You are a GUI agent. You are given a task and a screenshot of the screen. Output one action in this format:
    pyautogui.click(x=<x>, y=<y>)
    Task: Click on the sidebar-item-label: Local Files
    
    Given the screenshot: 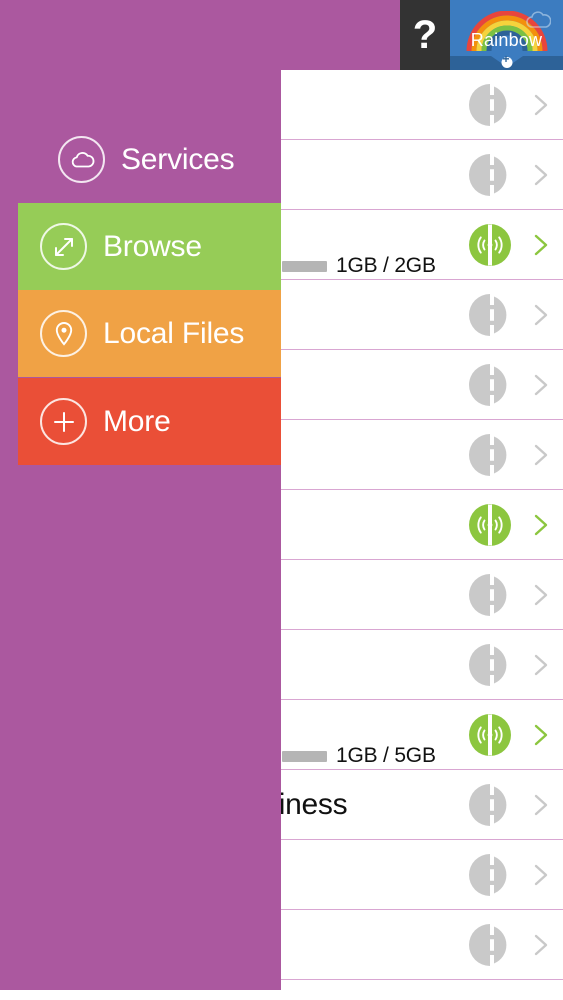 What is the action you would take?
    pyautogui.click(x=174, y=333)
    